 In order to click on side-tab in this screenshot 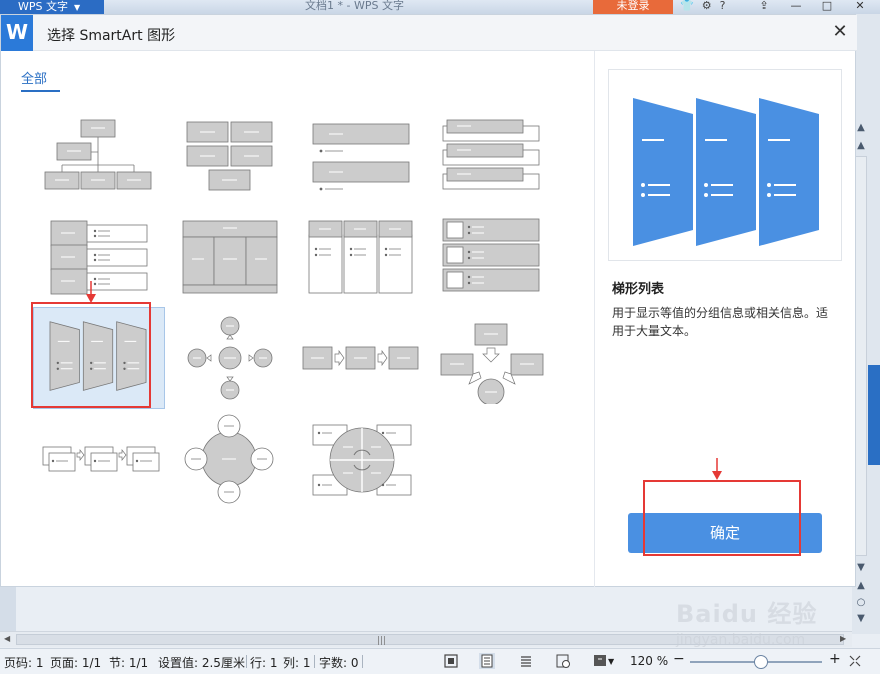, I will do `click(874, 415)`.